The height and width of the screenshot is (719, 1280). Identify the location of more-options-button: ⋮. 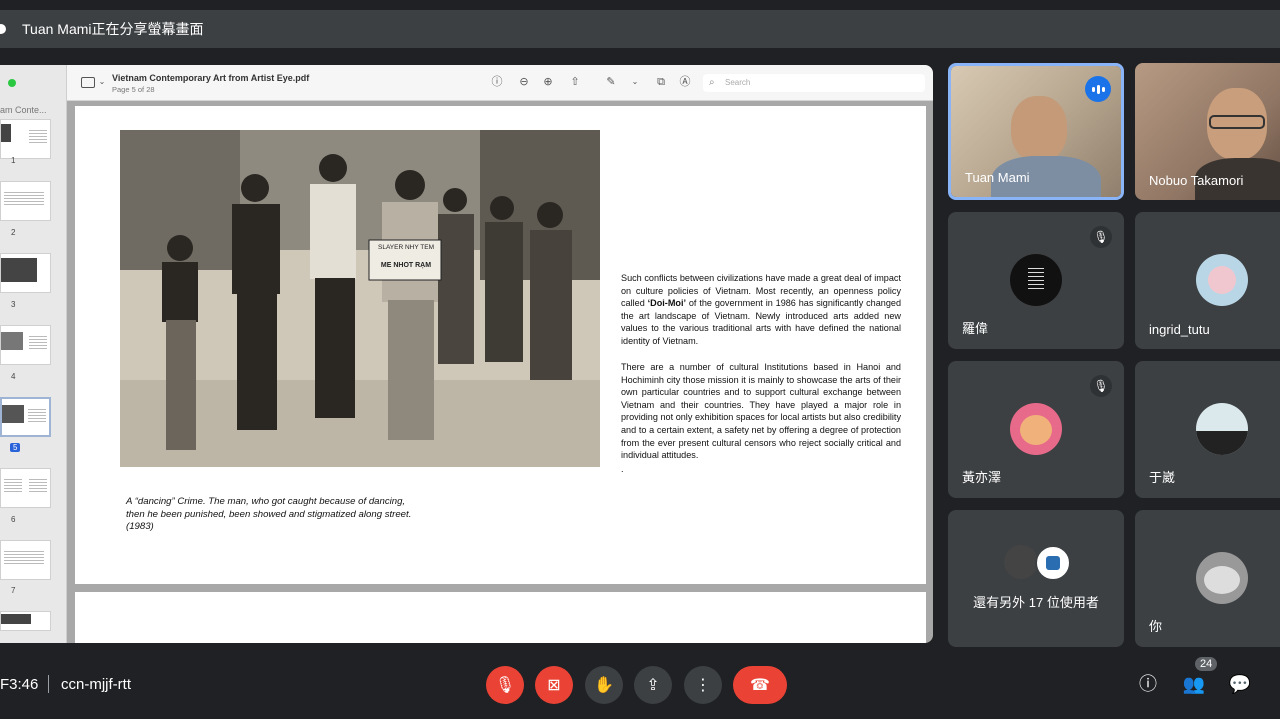
(703, 685).